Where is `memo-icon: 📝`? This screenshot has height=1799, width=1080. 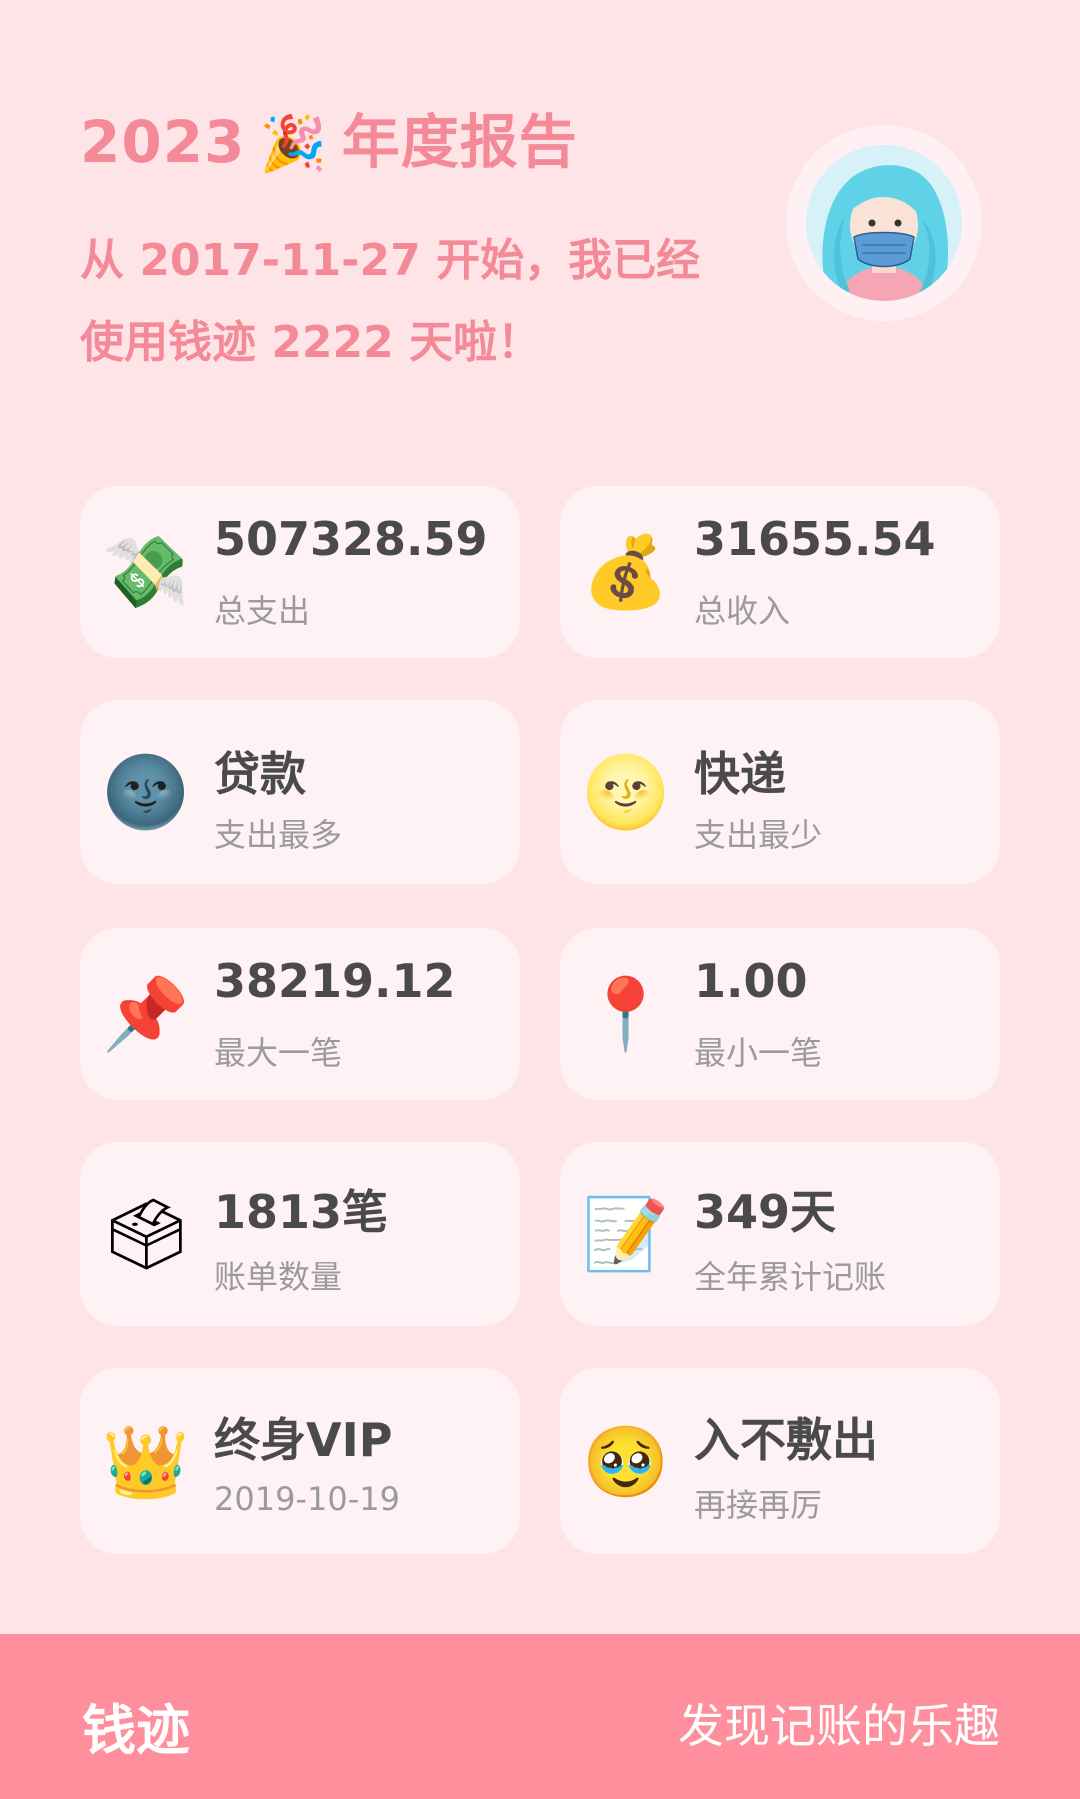
memo-icon: 📝 is located at coordinates (626, 1234).